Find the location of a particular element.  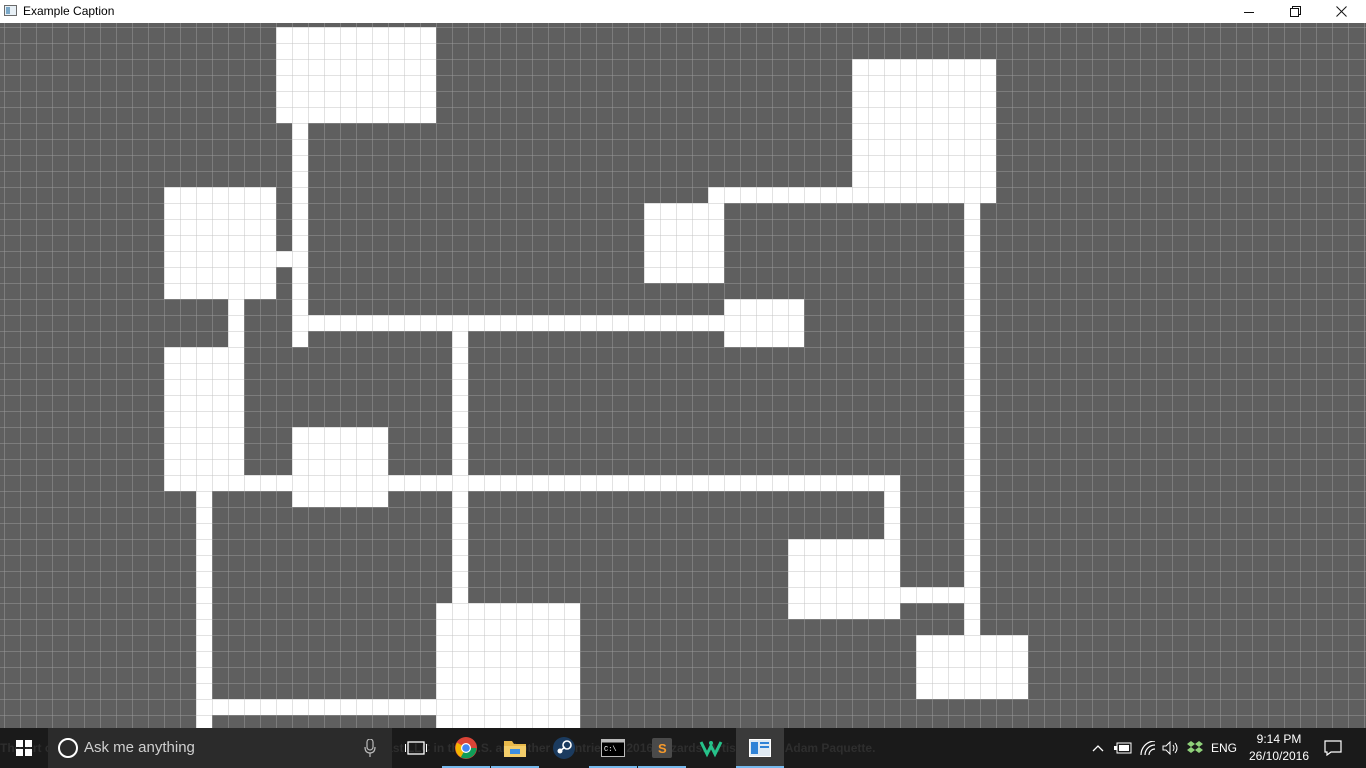

taskbar-app-command-prompt: C:\ is located at coordinates (613, 748).